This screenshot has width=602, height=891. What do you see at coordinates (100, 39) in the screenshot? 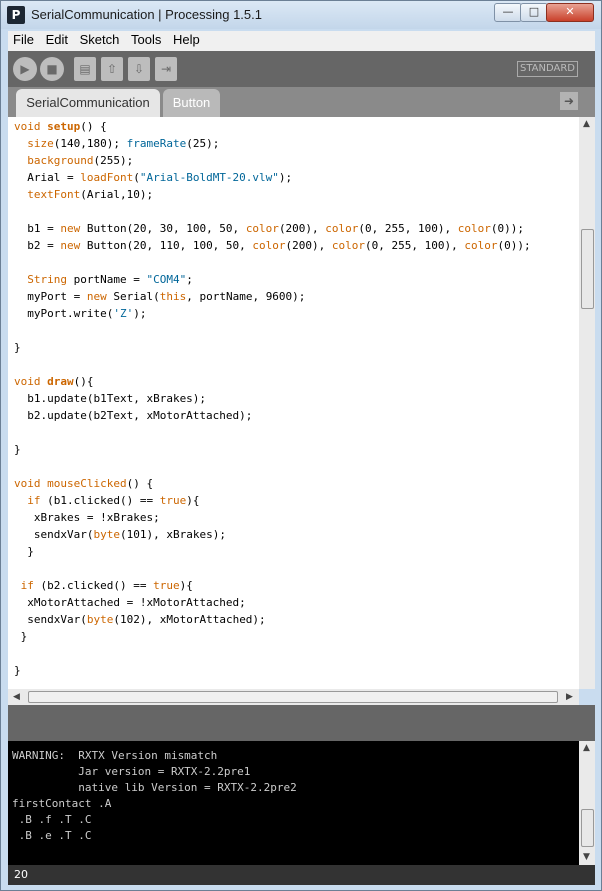
I see `menu-sketch: Sketch` at bounding box center [100, 39].